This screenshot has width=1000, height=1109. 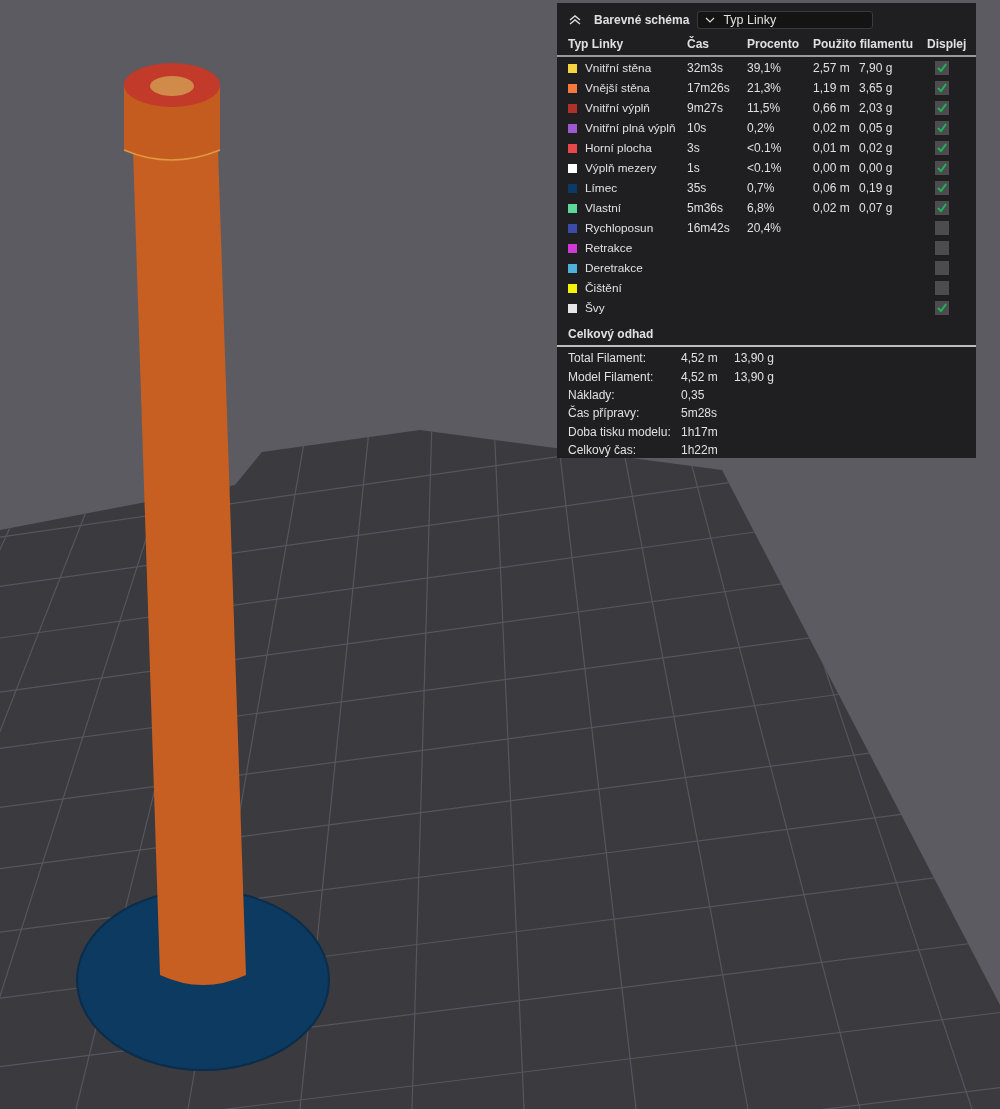 I want to click on summary-label: Celkový čas:, so click(x=603, y=450).